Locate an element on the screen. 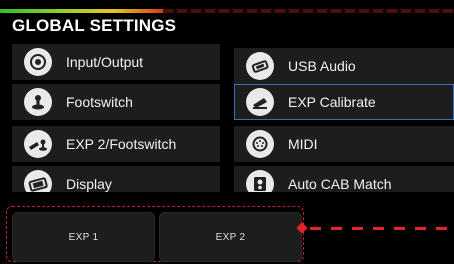 This screenshot has width=454, height=264. exp-pedal-icon is located at coordinates (260, 102).